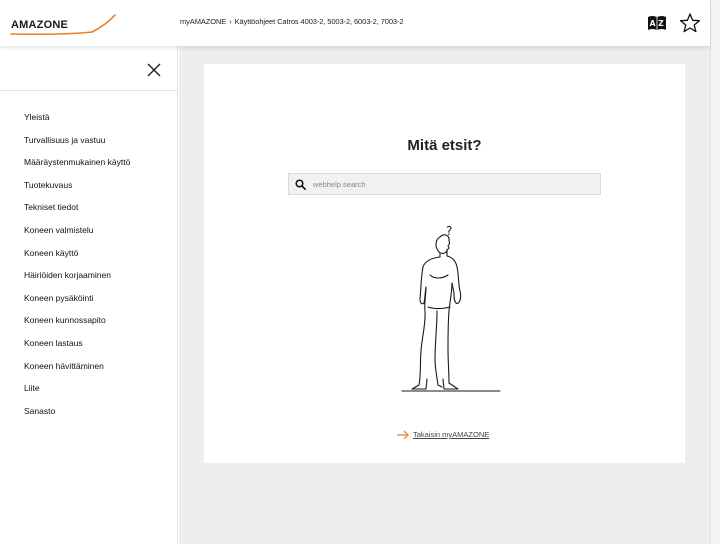 Image resolution: width=720 pixels, height=544 pixels. What do you see at coordinates (657, 23) in the screenshot?
I see `glossary-az-icon: A Z` at bounding box center [657, 23].